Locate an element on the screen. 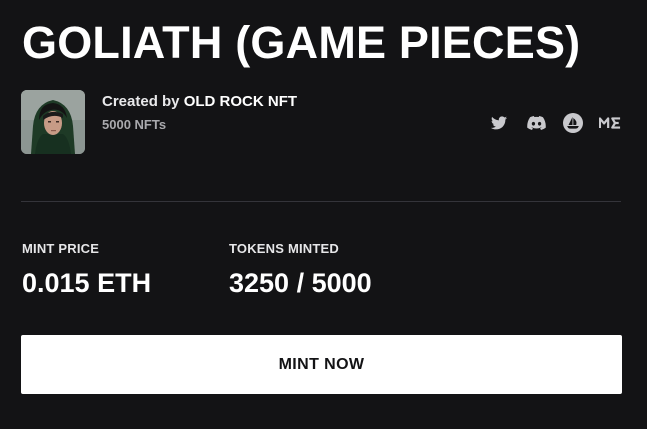  nft-count: 5000 NFTs is located at coordinates (134, 124).